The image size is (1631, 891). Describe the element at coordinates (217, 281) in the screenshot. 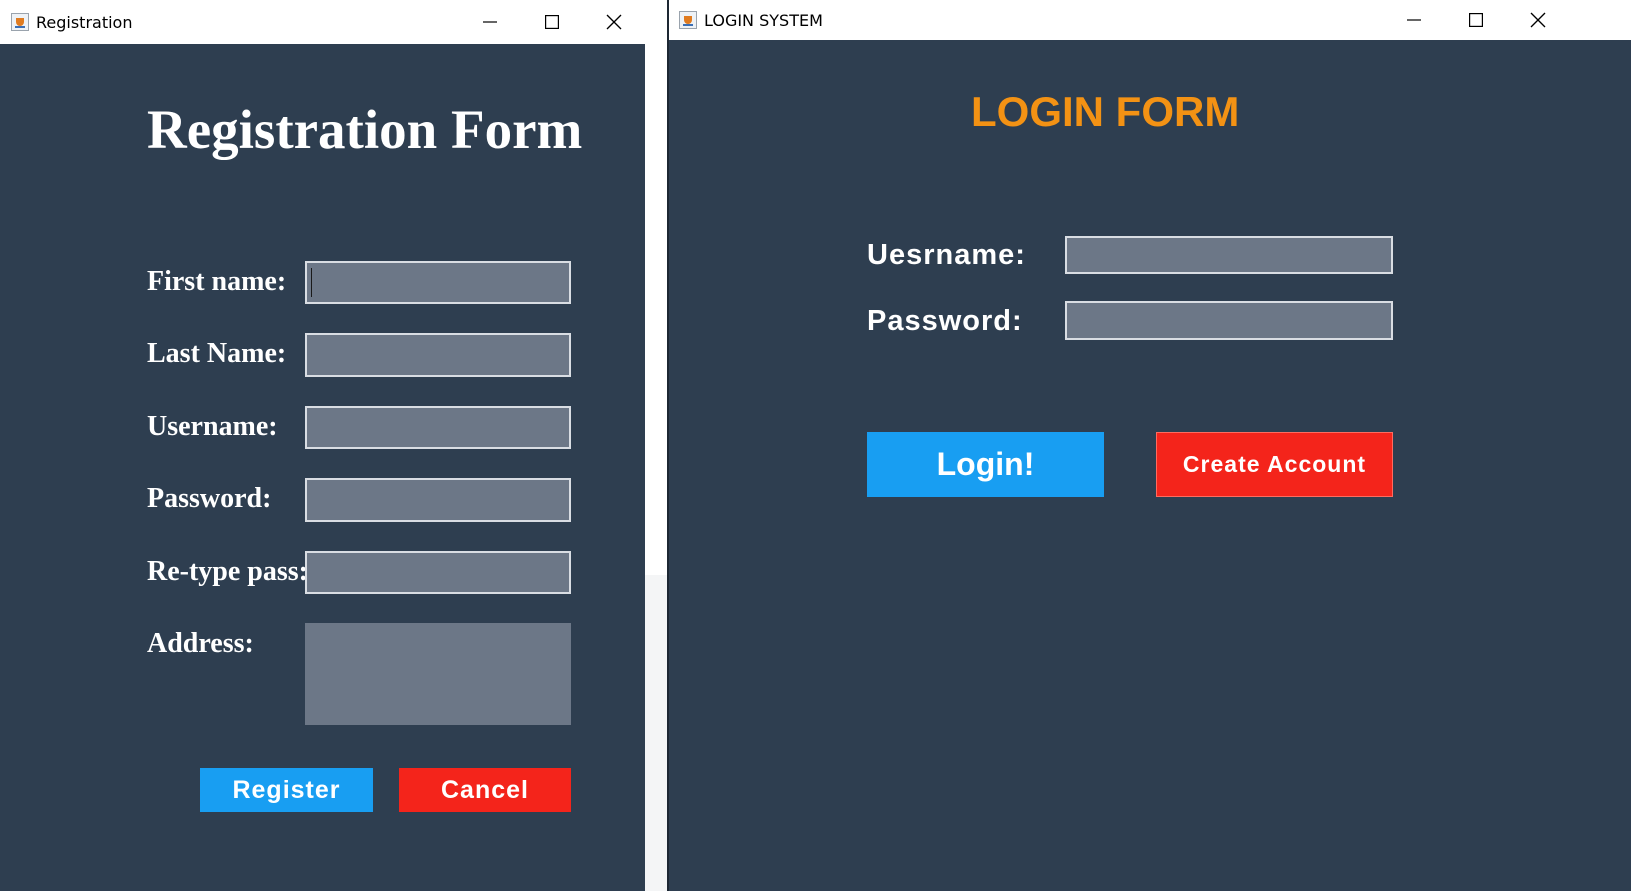

I see `first-name-label: First name:` at that location.